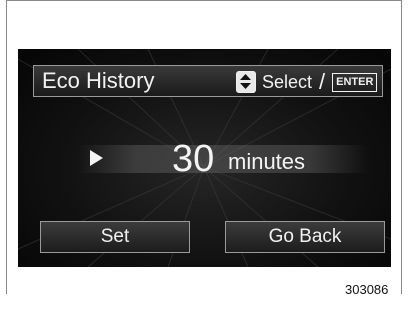  What do you see at coordinates (193, 159) in the screenshot?
I see `setting-value: 30` at bounding box center [193, 159].